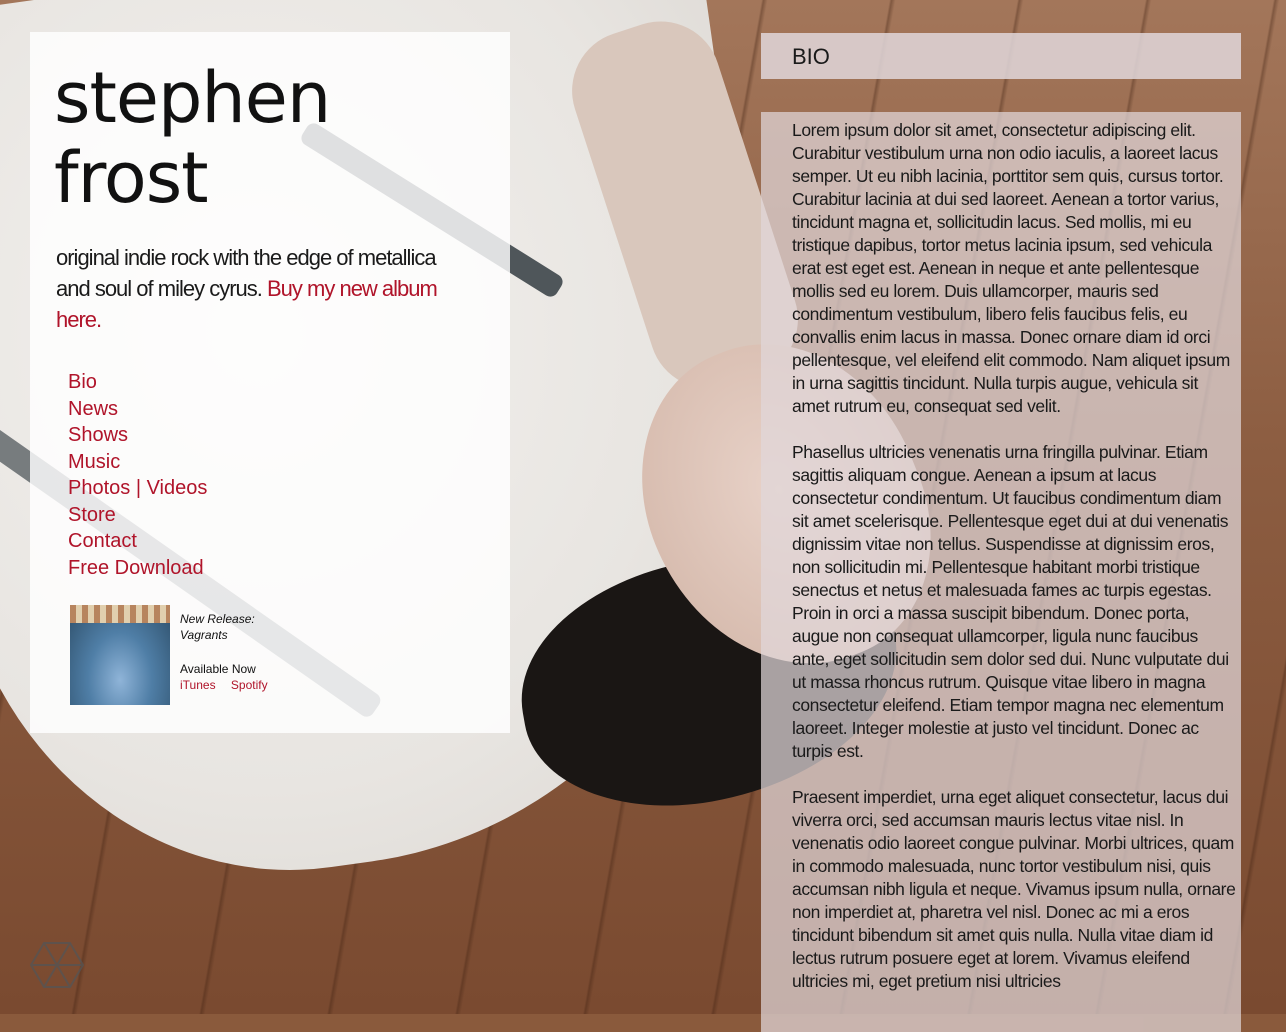 This screenshot has width=1286, height=1032. What do you see at coordinates (131, 178) in the screenshot?
I see `artist-name-line2: frost` at bounding box center [131, 178].